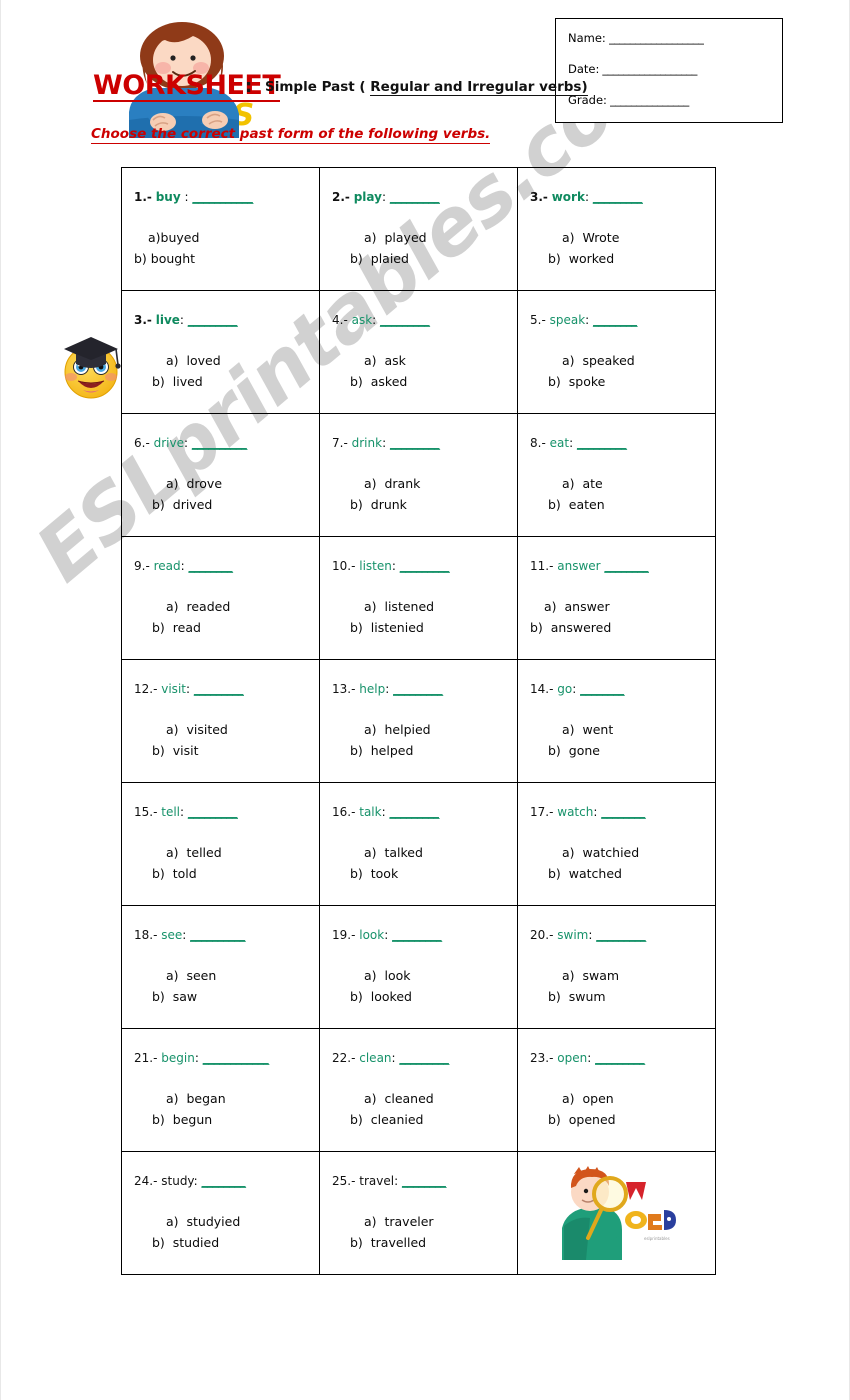 This screenshot has width=850, height=1400. What do you see at coordinates (235, 997) in the screenshot?
I see `option-b: b) saw` at bounding box center [235, 997].